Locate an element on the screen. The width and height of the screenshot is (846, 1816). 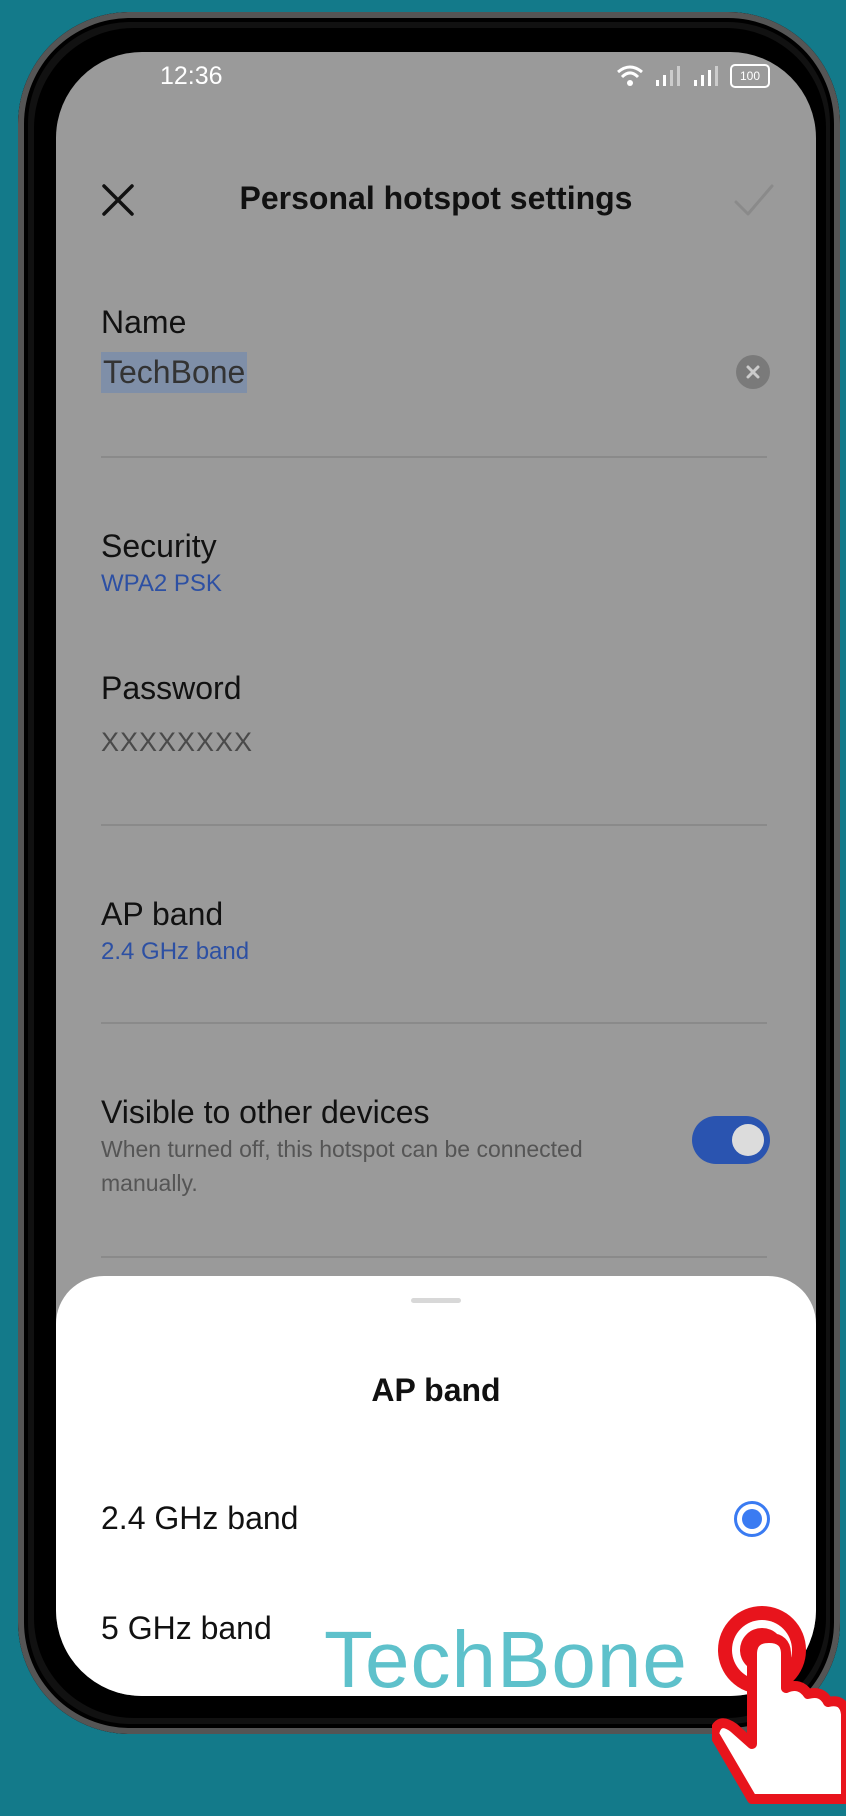
password-label: Password is located at coordinates (171, 688).